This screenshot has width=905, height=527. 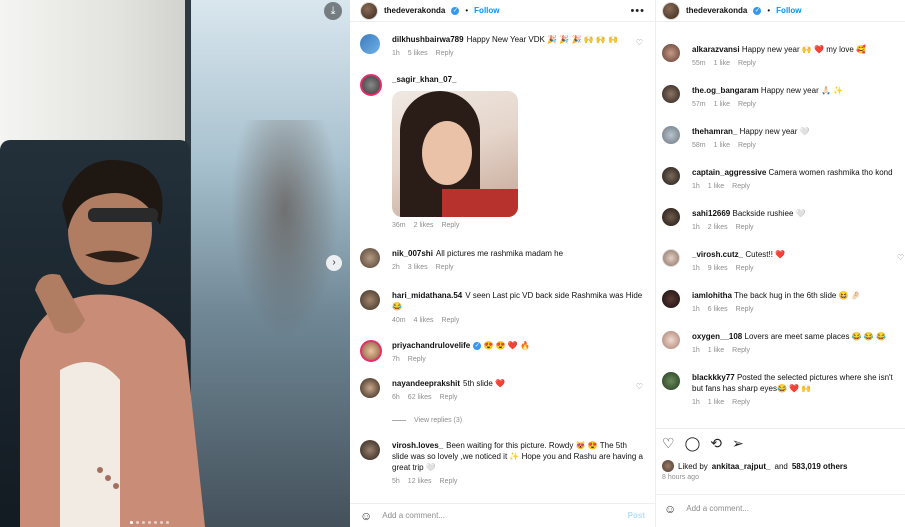 I want to click on comment-likes: 3 likes, so click(x=418, y=267).